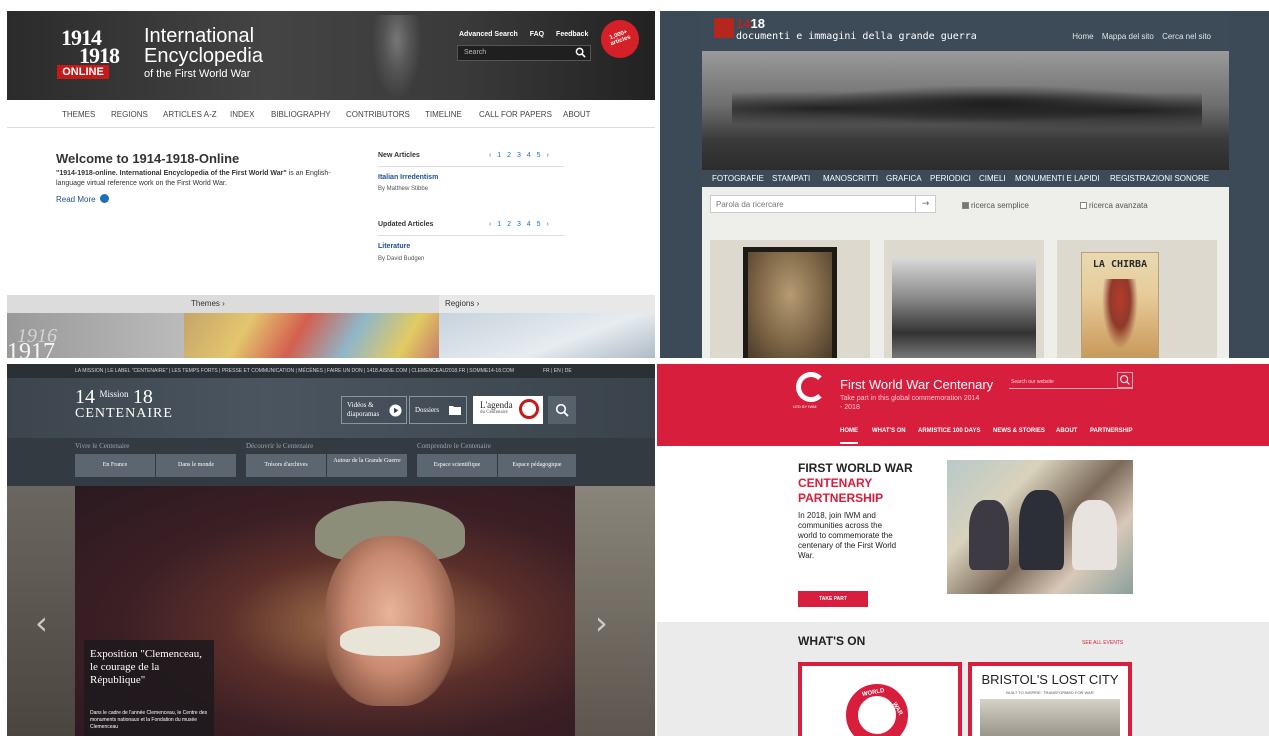  What do you see at coordinates (791, 178) in the screenshot?
I see `nav-stampati: STAMPATI` at bounding box center [791, 178].